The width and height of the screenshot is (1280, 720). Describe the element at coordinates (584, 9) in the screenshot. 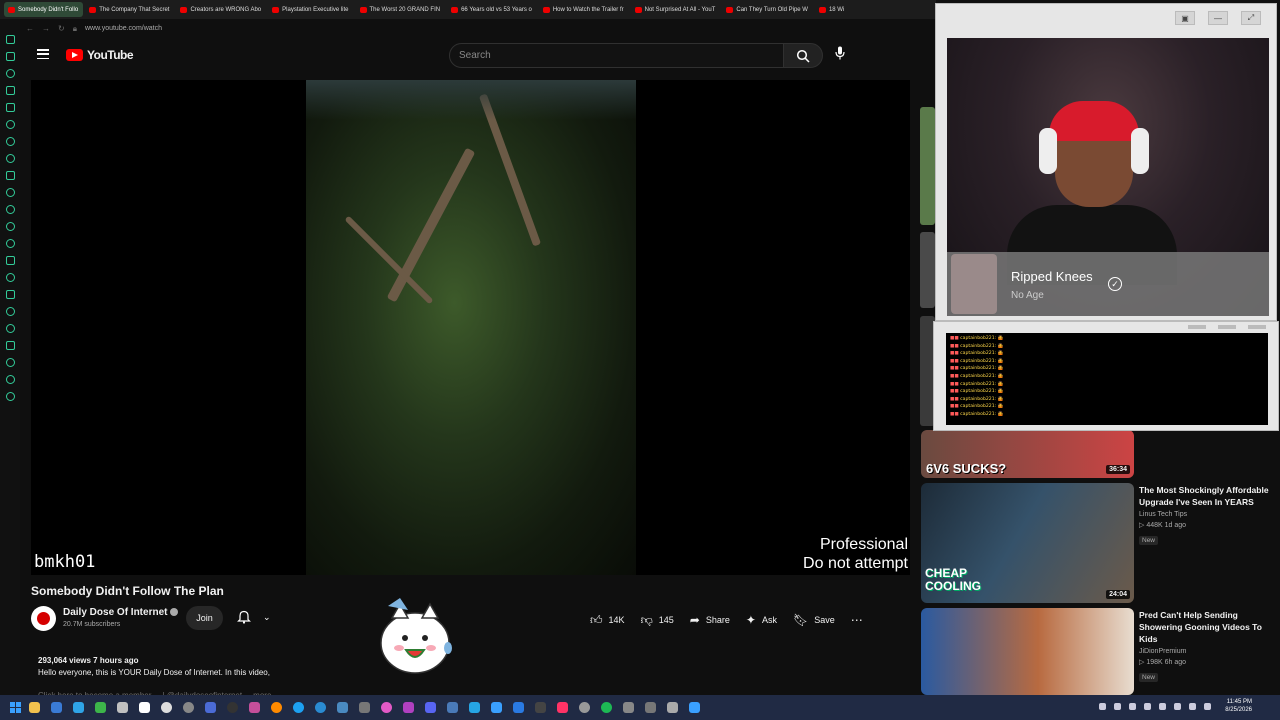

I see `browser-tab: How to Watch the Trailer fr` at that location.